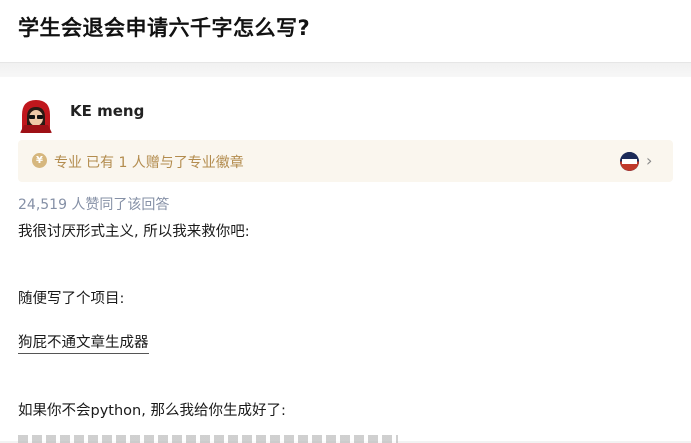  I want to click on project-link: 狗屁不通文章生成器, so click(83, 342).